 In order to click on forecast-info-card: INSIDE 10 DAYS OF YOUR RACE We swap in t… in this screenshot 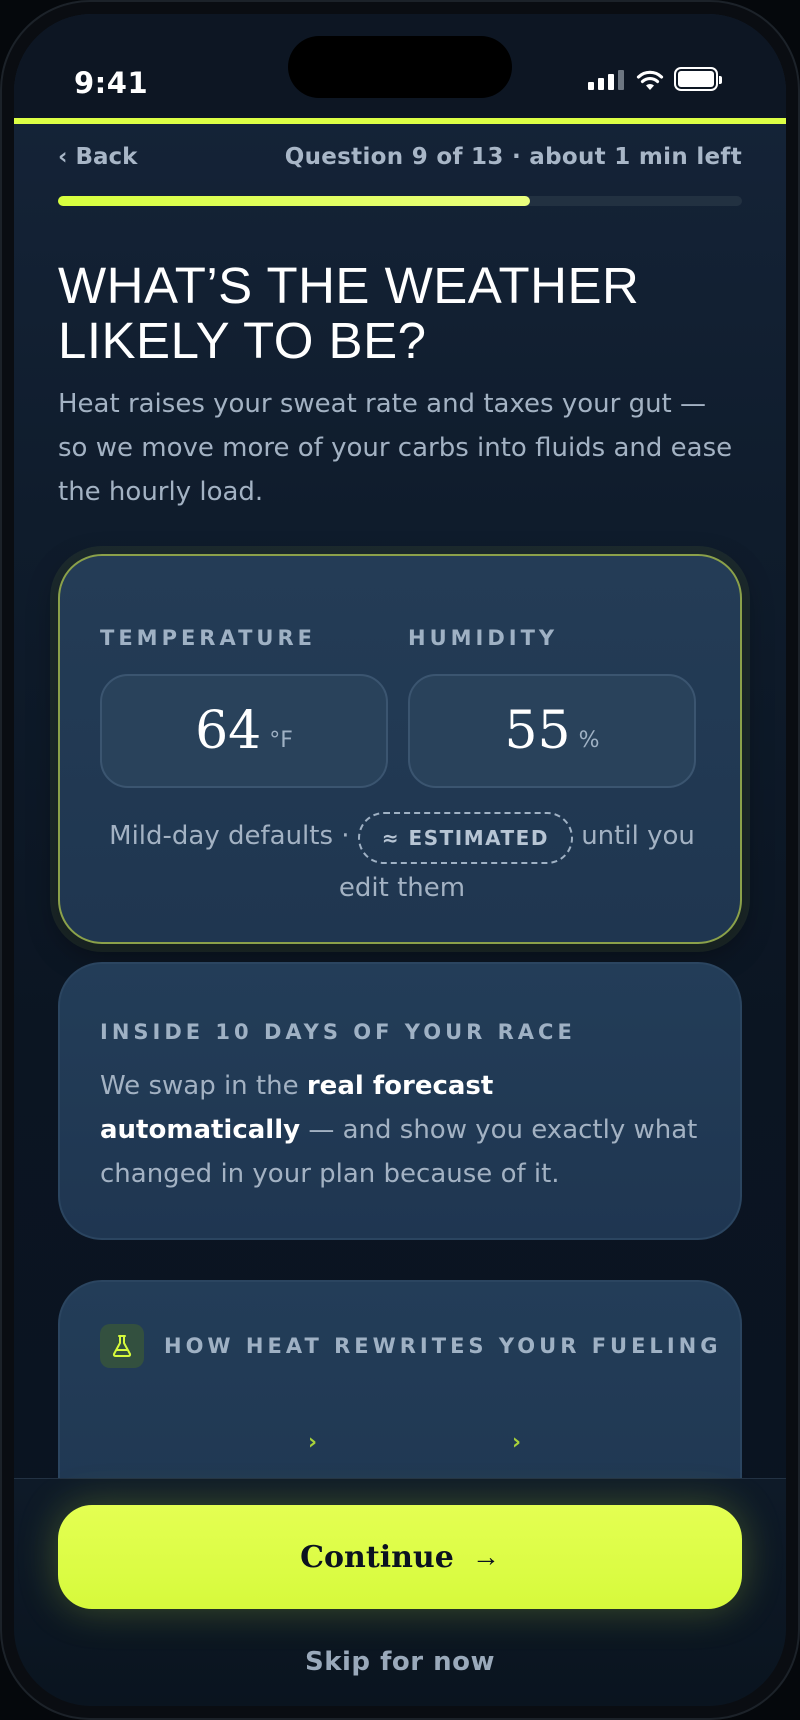, I will do `click(400, 1101)`.